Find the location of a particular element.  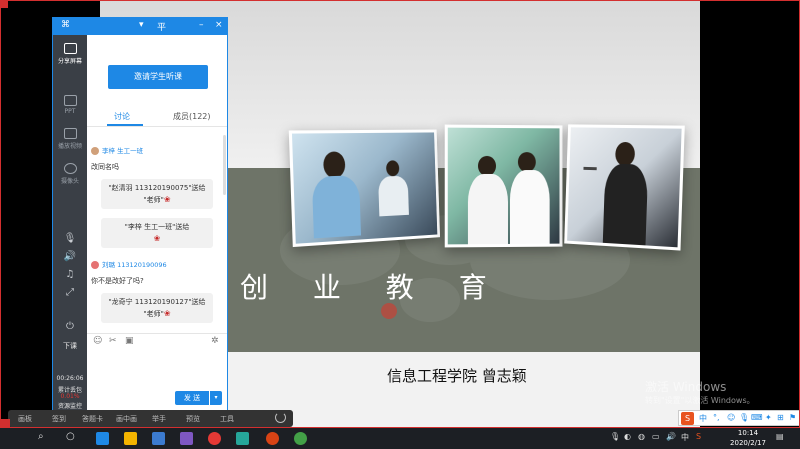

ime-lang: 中 is located at coordinates (703, 418).